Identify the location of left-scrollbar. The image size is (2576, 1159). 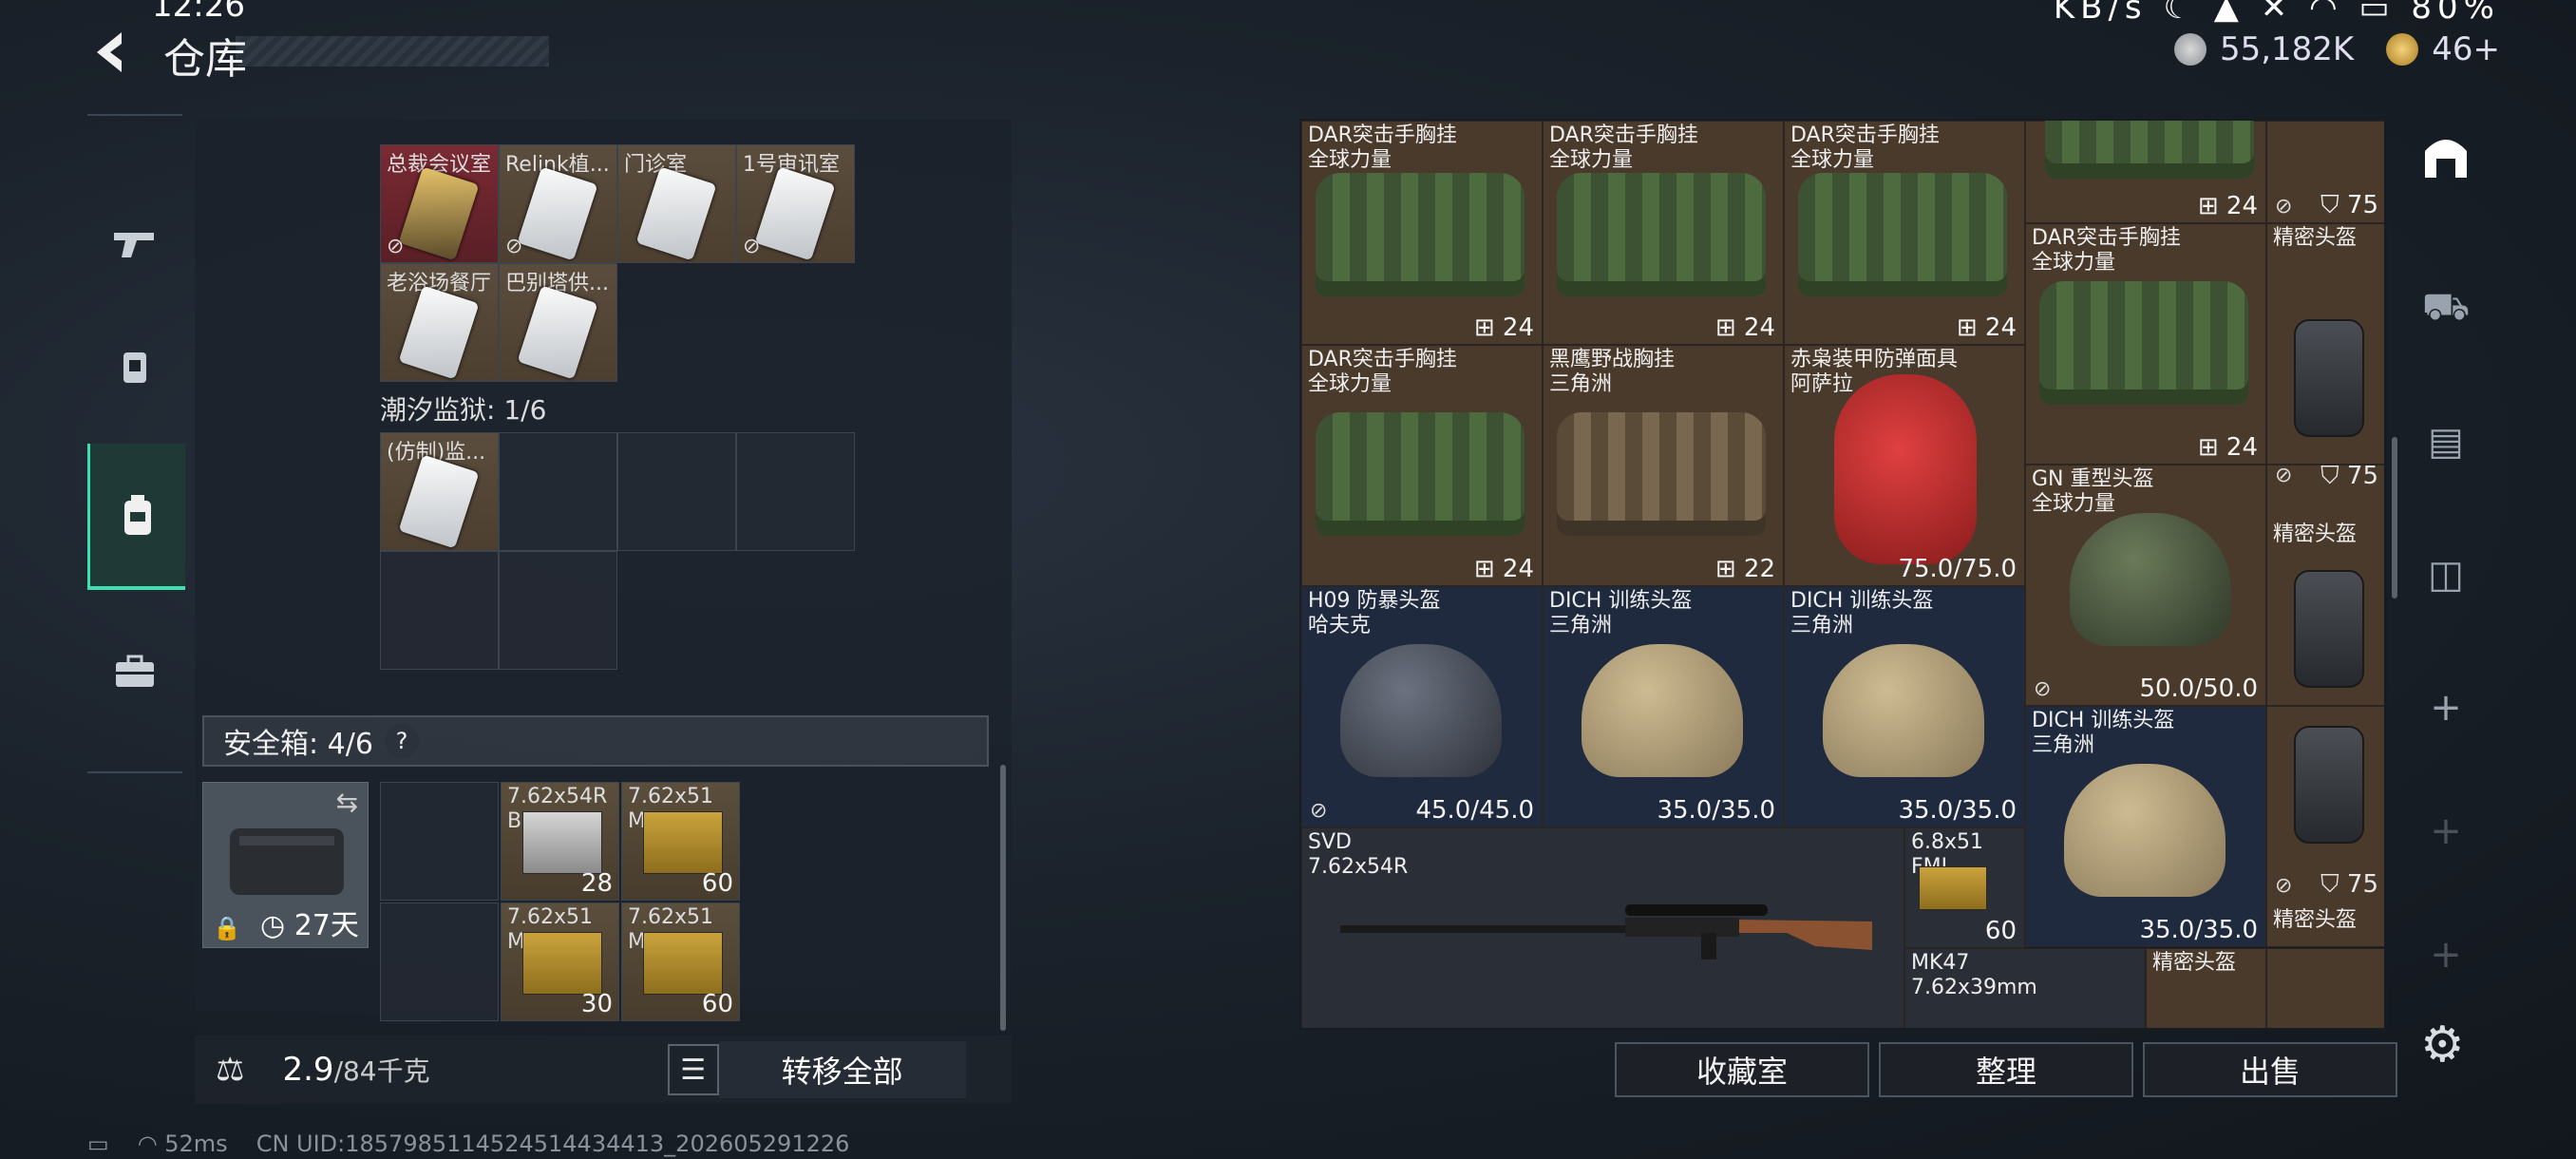
(1003, 898).